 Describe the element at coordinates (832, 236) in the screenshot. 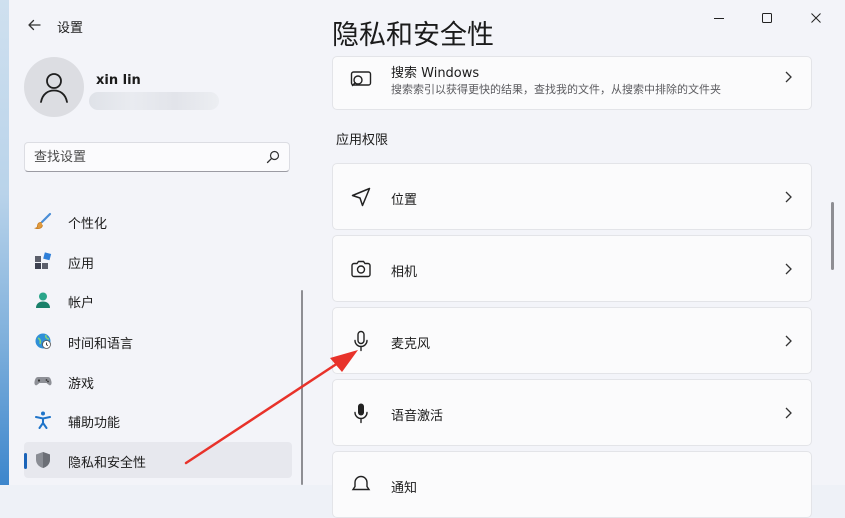

I see `content-scrollbar` at that location.